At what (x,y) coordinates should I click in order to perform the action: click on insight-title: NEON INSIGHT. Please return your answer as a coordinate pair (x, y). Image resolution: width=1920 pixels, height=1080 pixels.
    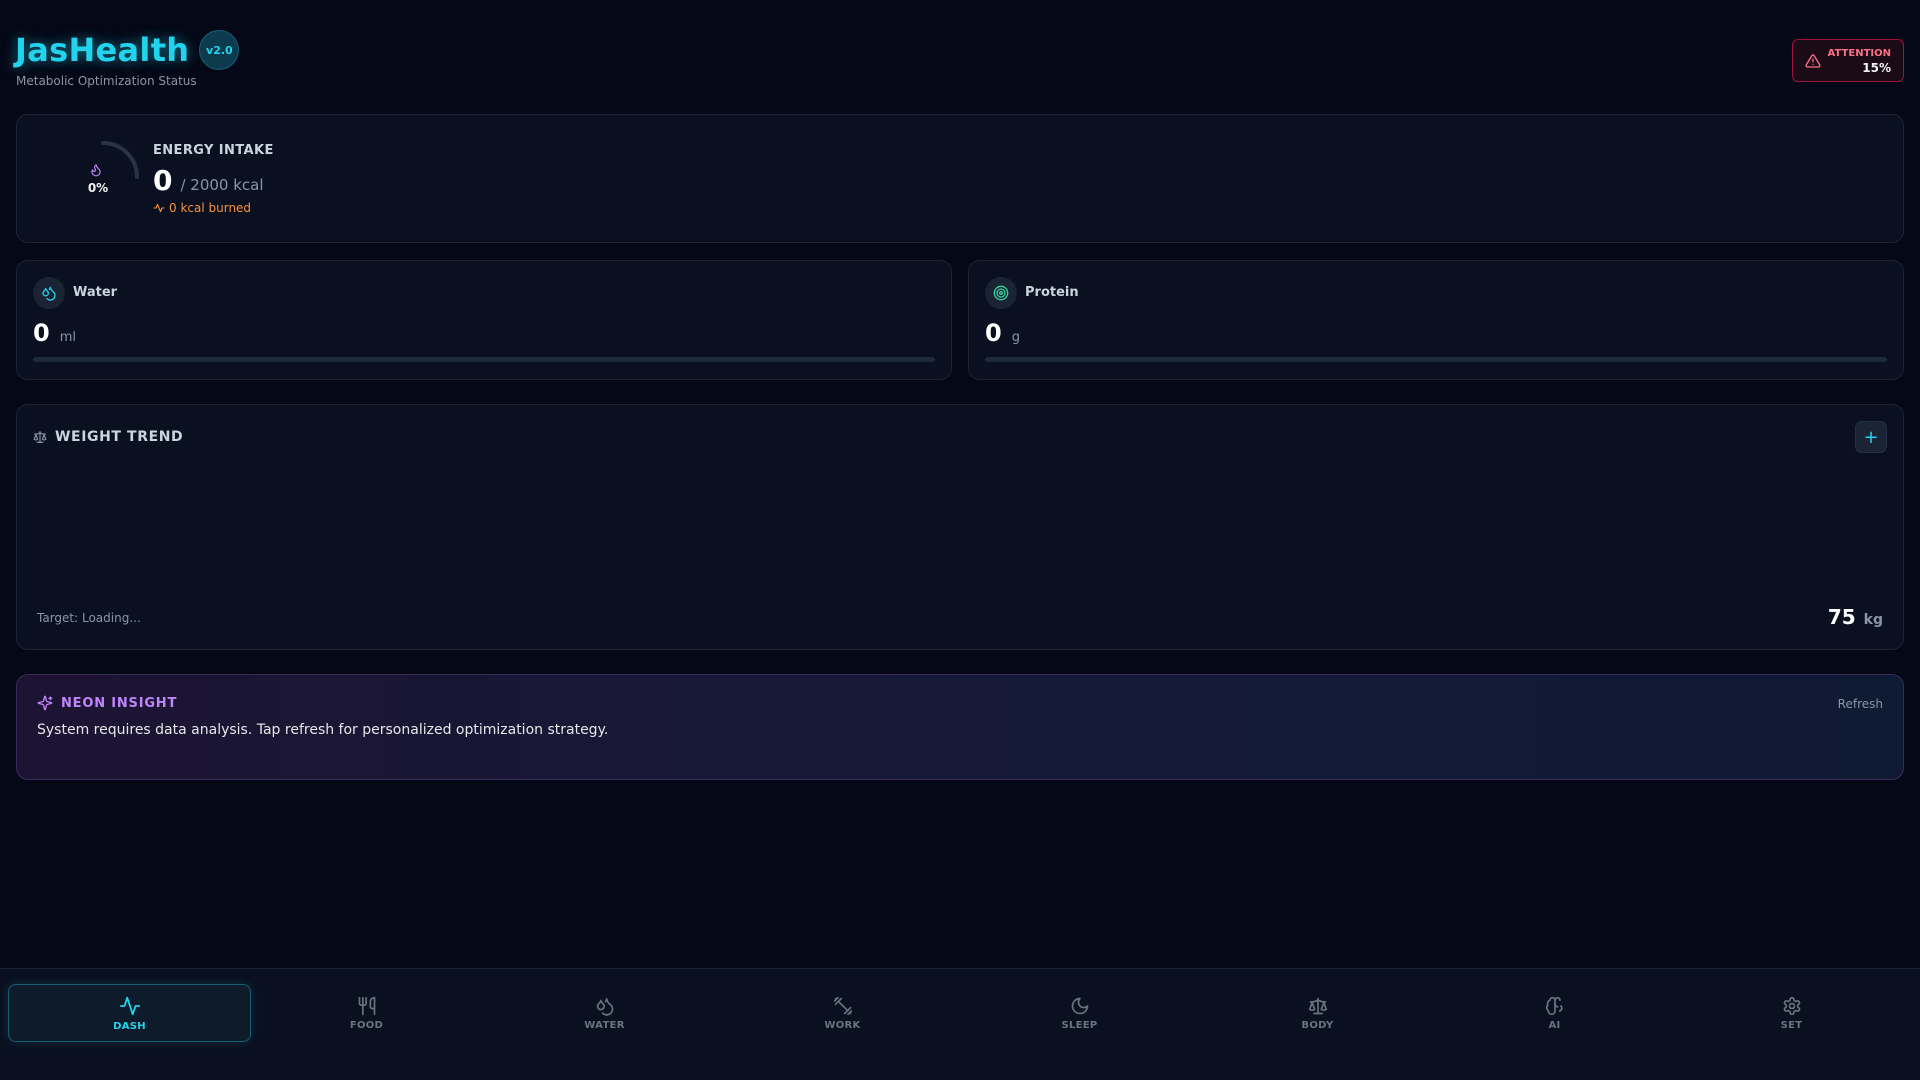
    Looking at the image, I should click on (119, 703).